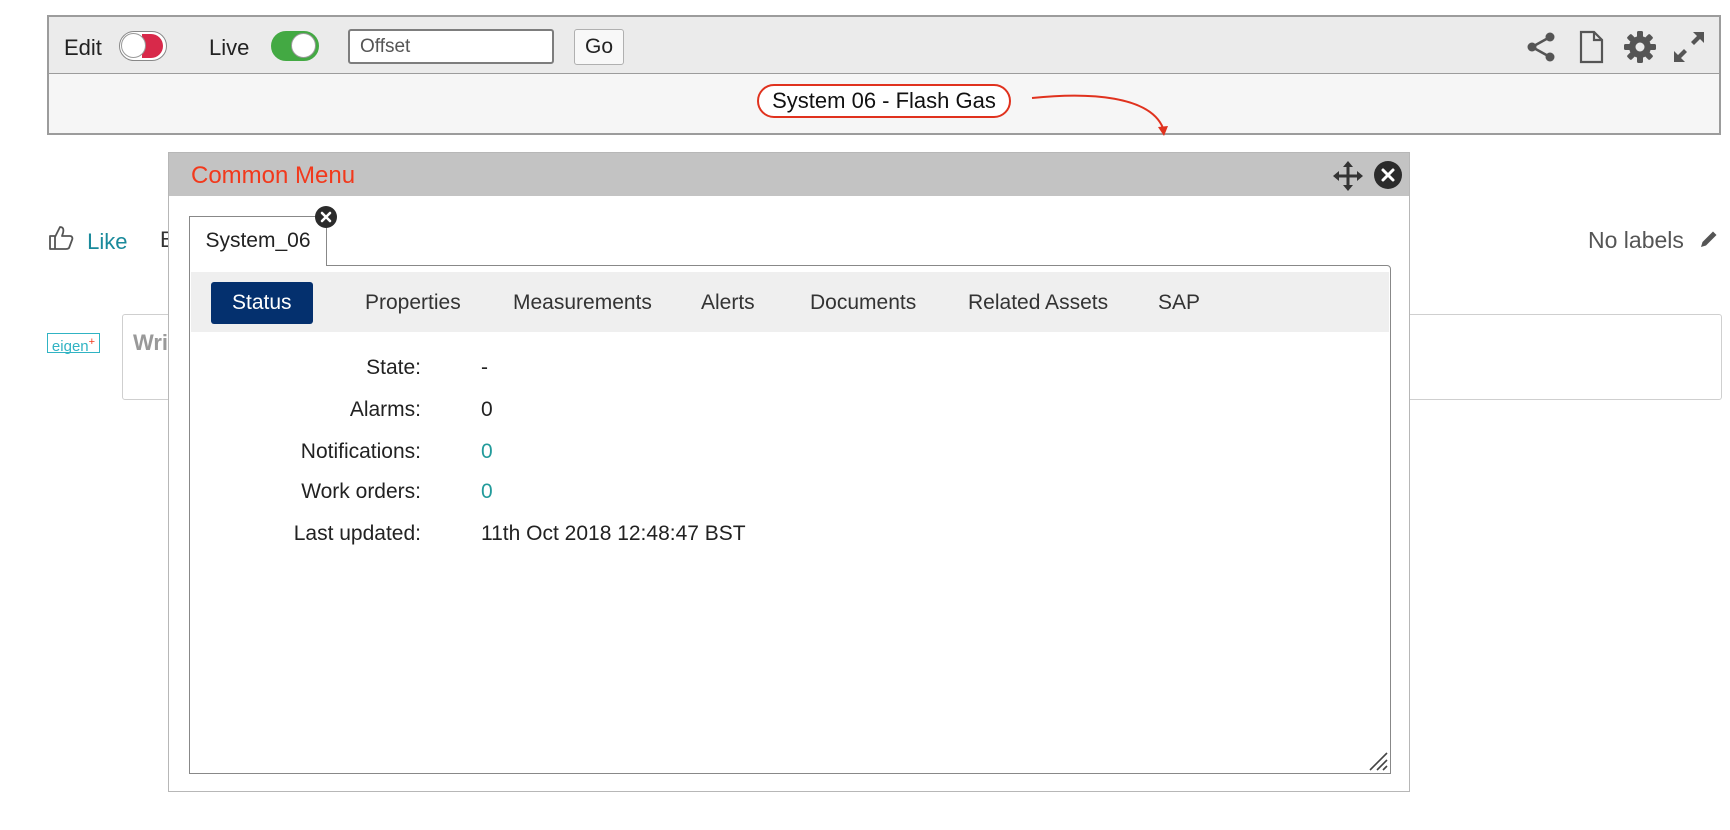 The width and height of the screenshot is (1730, 830). Describe the element at coordinates (884, 101) in the screenshot. I see `system-title: System 06 - Flash Gas` at that location.